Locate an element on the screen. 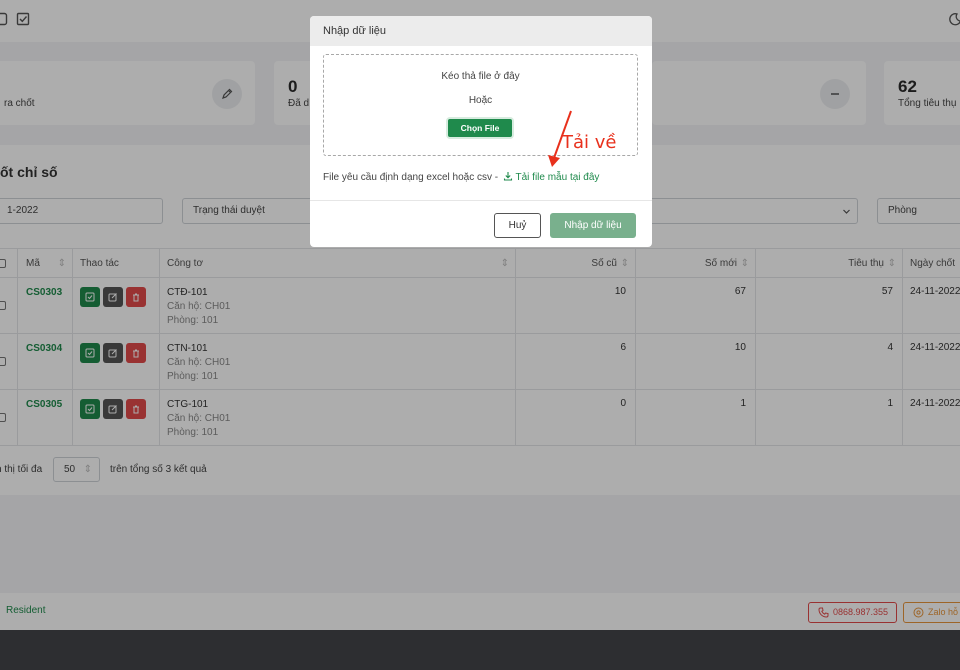 The width and height of the screenshot is (960, 670). or-text: Hoặc is located at coordinates (480, 100).